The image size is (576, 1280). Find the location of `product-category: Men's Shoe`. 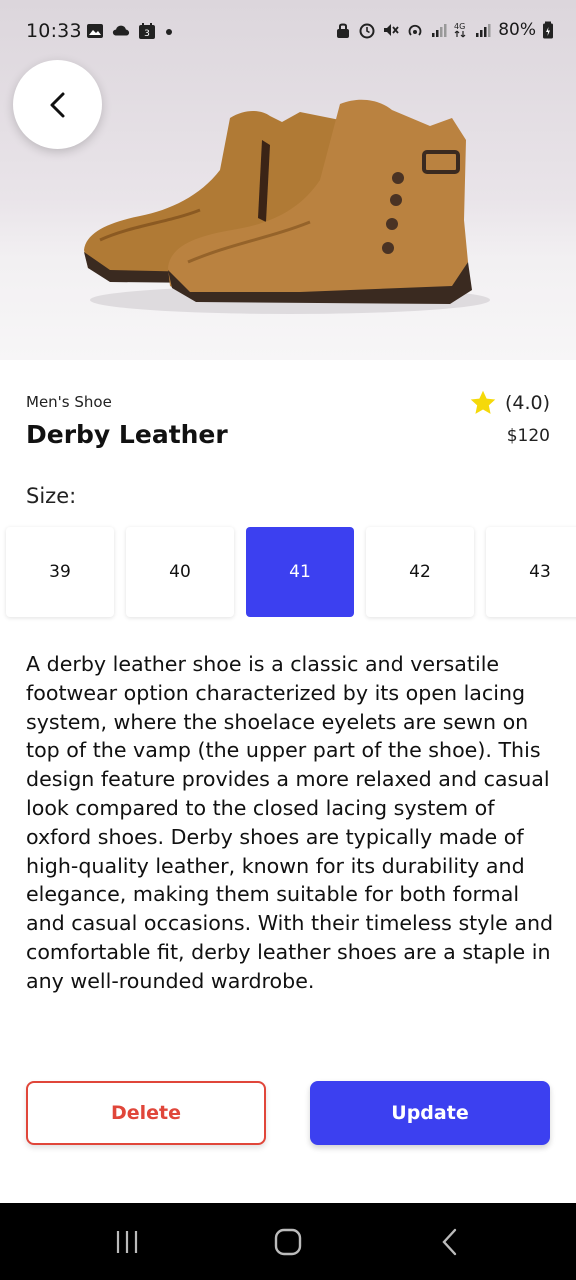

product-category: Men's Shoe is located at coordinates (69, 402).